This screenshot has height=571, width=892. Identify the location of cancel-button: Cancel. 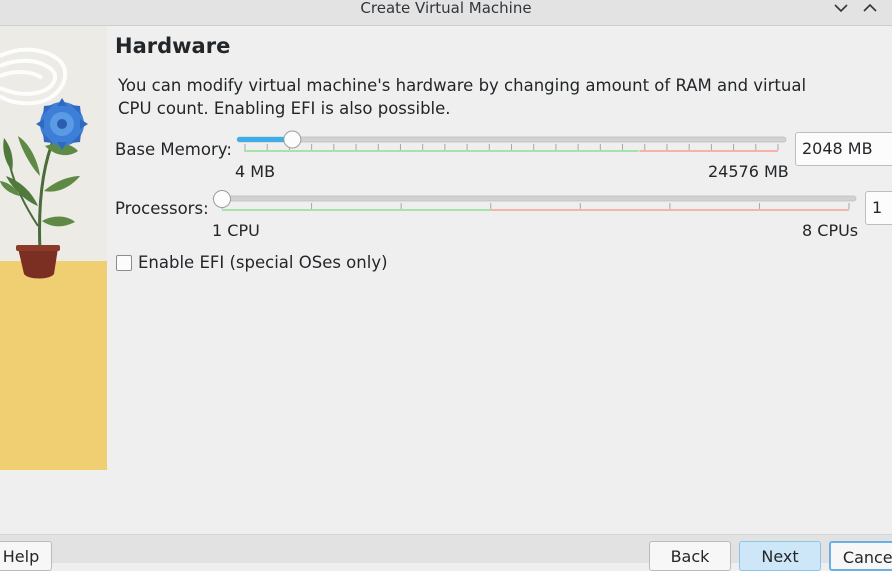
(860, 556).